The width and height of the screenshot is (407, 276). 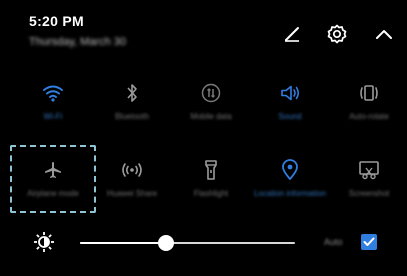 What do you see at coordinates (211, 116) in the screenshot?
I see `tile-label: Mobile data` at bounding box center [211, 116].